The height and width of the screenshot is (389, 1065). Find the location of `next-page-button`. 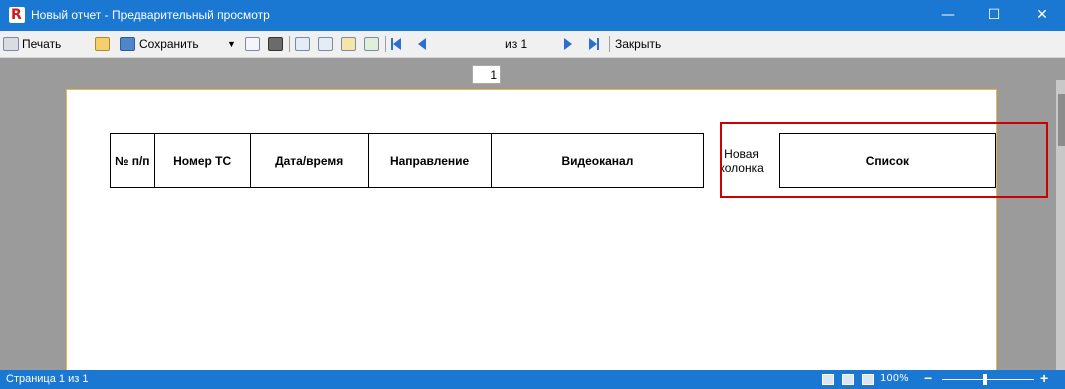

next-page-button is located at coordinates (568, 44).